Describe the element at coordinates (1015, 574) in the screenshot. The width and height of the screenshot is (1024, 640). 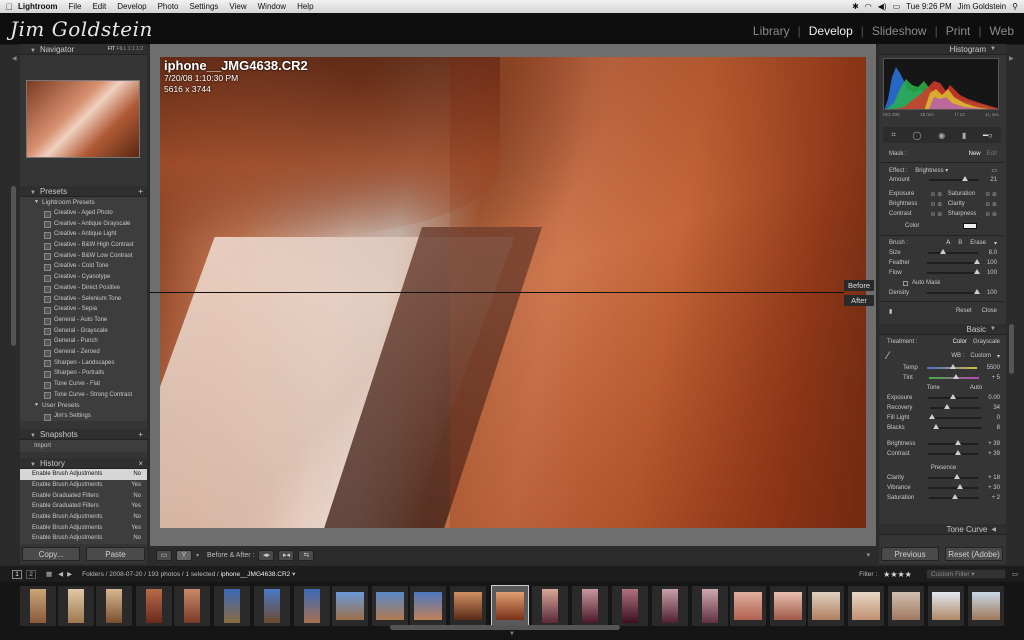
I see `filter-switch-icon: ▭` at that location.